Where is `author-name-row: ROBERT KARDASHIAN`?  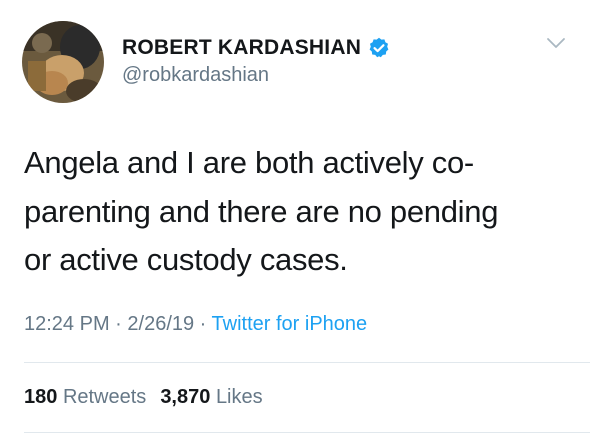 author-name-row: ROBERT KARDASHIAN is located at coordinates (256, 48).